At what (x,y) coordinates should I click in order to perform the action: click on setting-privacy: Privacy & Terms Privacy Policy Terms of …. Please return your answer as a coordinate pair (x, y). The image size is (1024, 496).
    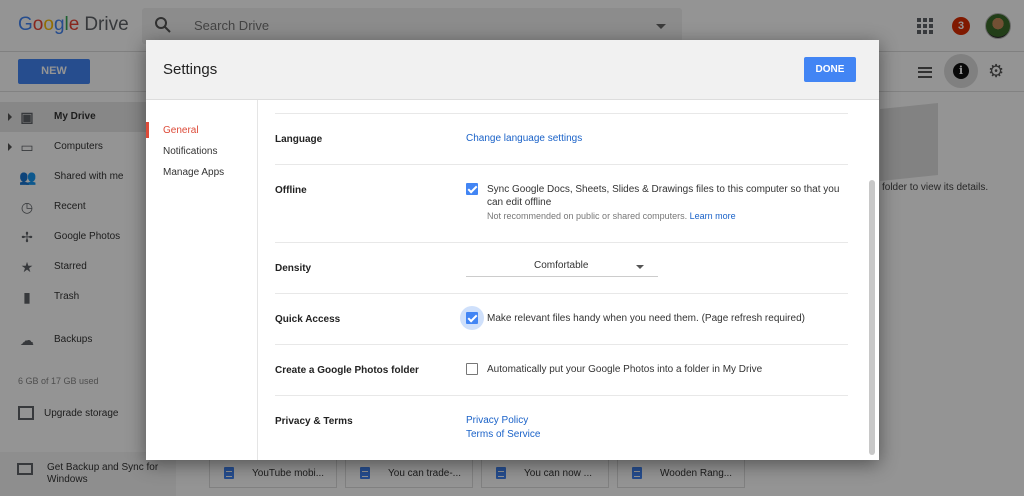
    Looking at the image, I should click on (561, 428).